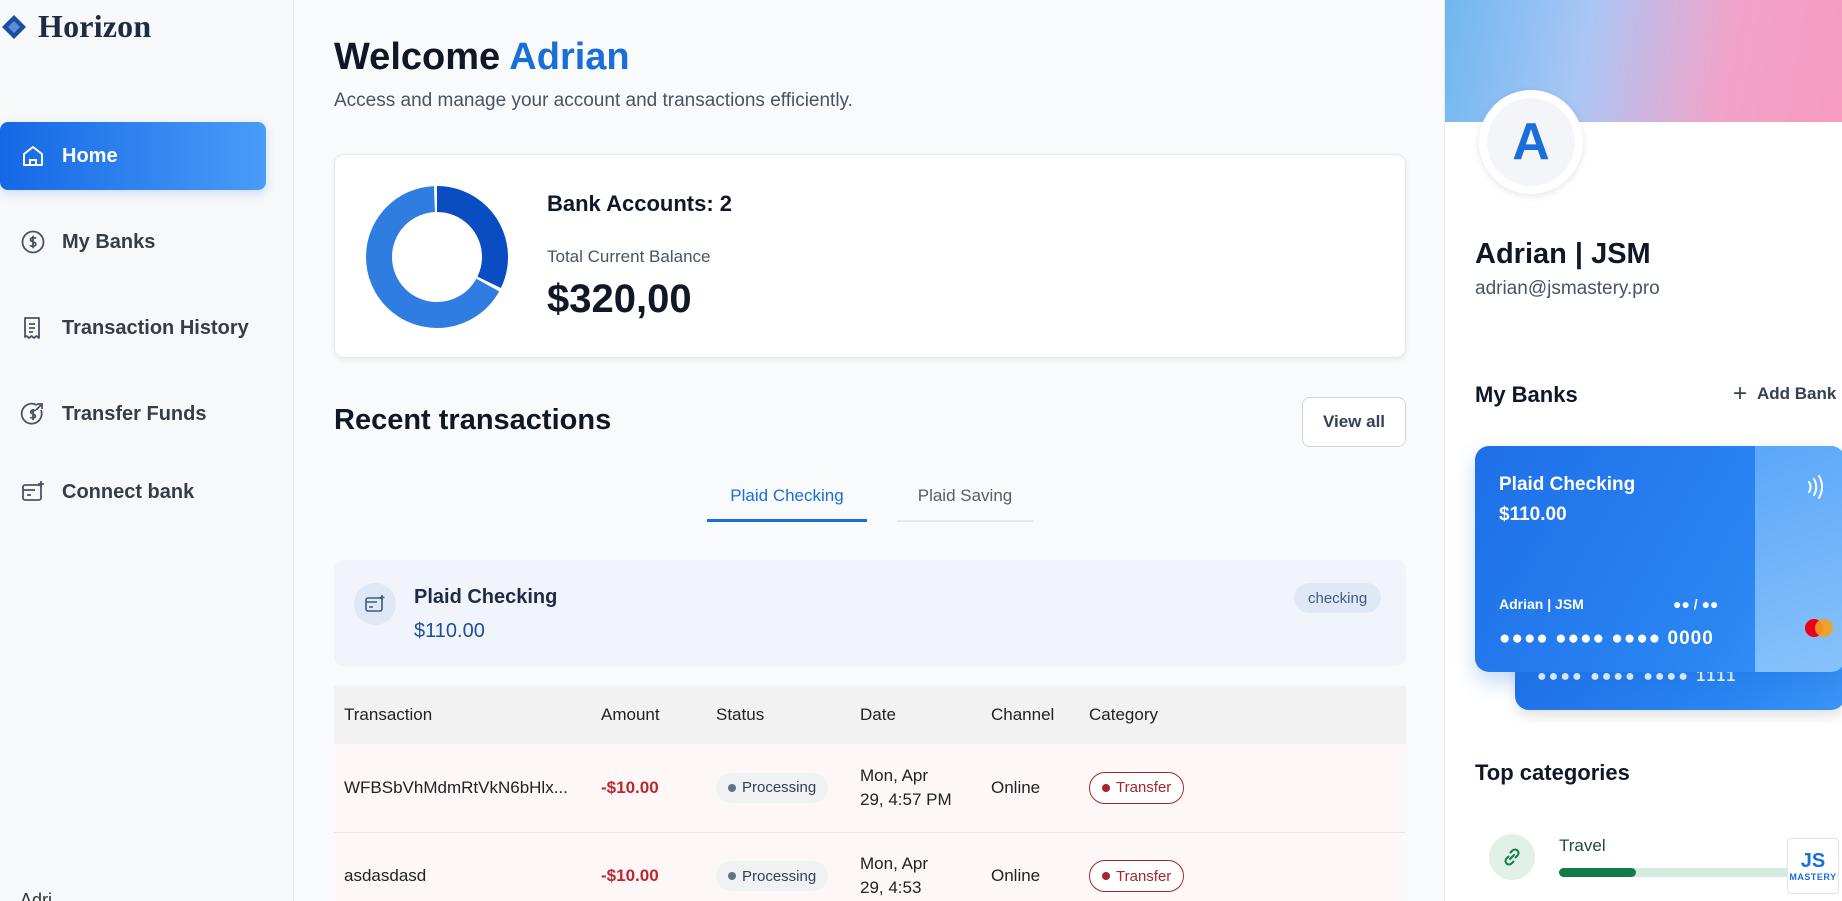 This screenshot has height=901, width=1842. I want to click on page-title: Welcome Adrian, so click(482, 57).